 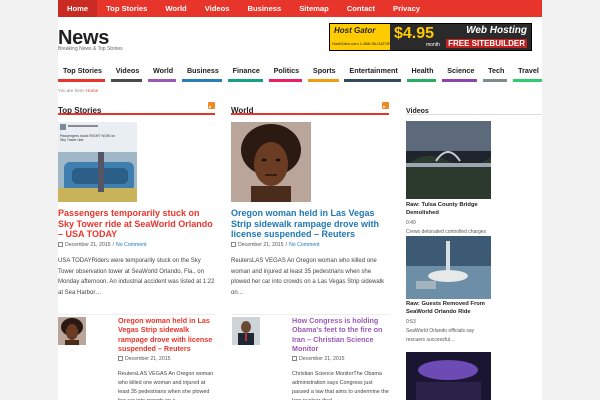 I want to click on obama-photo, so click(x=246, y=331).